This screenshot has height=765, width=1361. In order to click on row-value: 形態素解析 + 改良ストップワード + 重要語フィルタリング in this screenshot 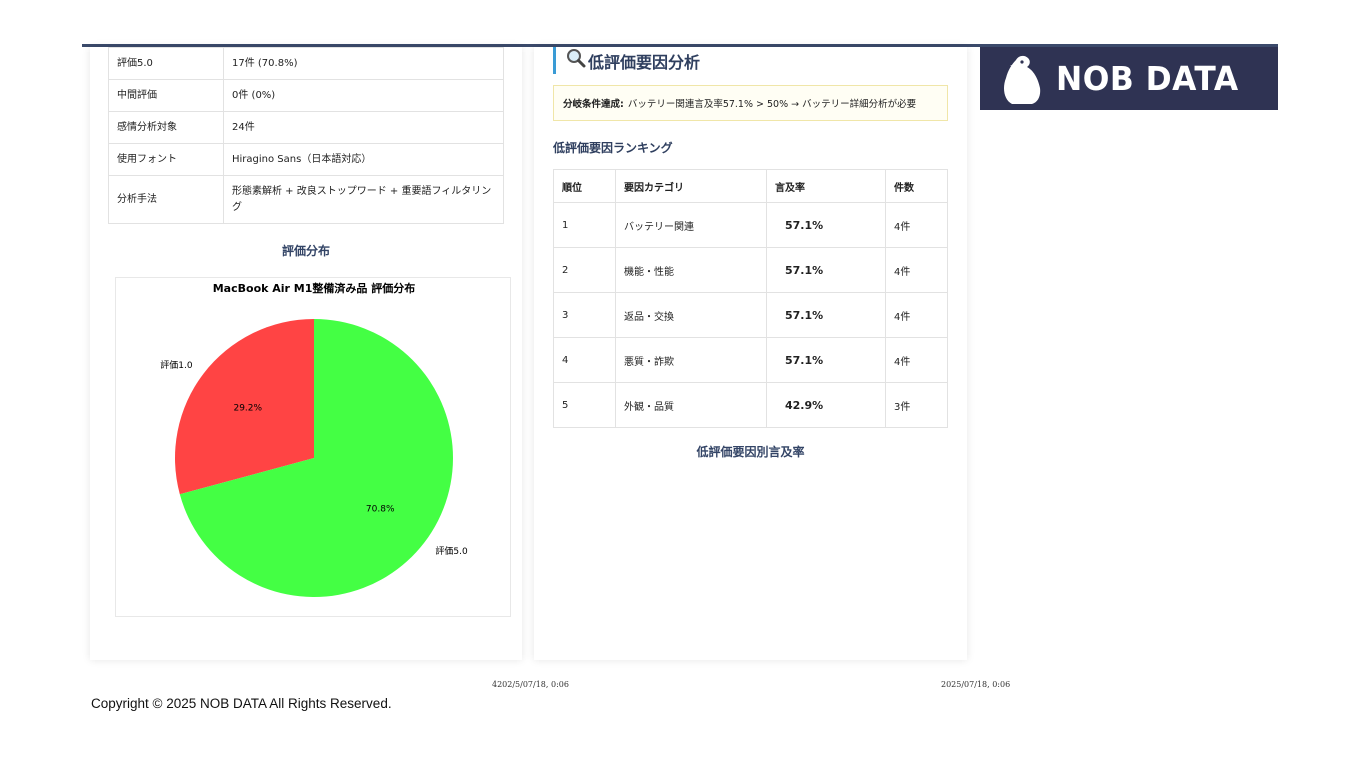, I will do `click(363, 199)`.